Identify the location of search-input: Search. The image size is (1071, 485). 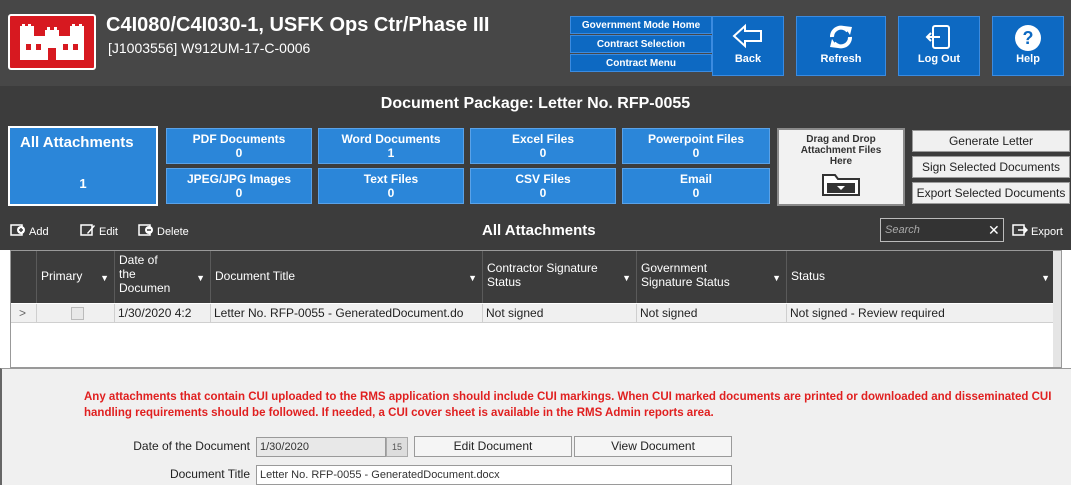
(942, 230).